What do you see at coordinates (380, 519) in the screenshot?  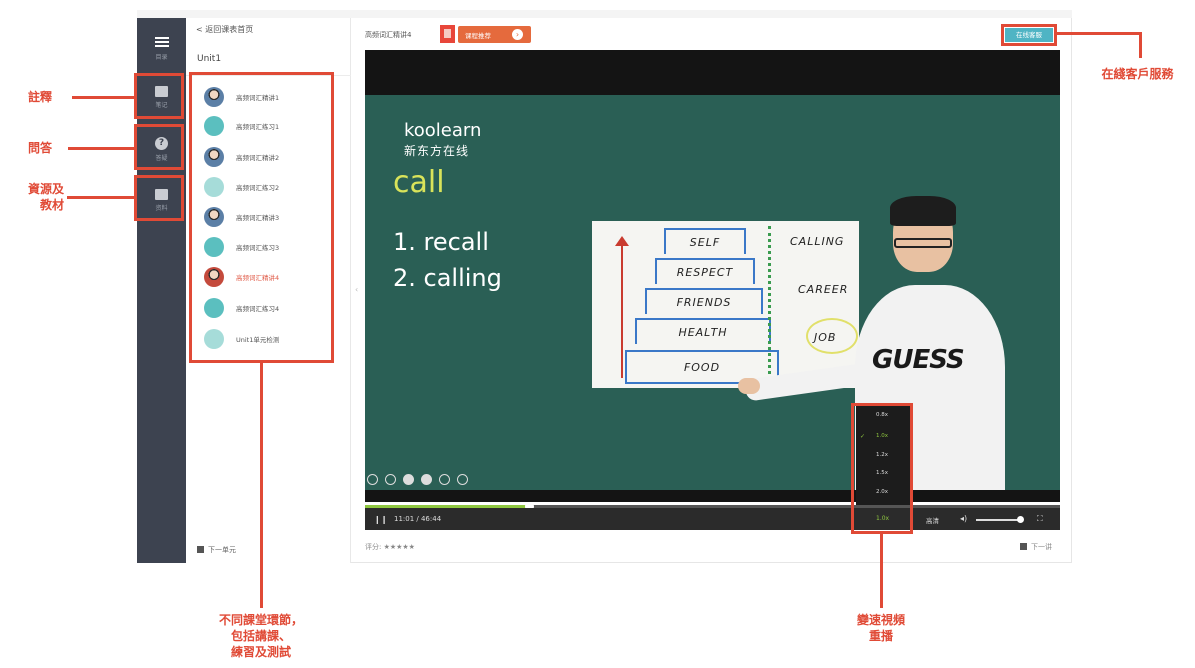 I see `pause-icon: ❙❙` at bounding box center [380, 519].